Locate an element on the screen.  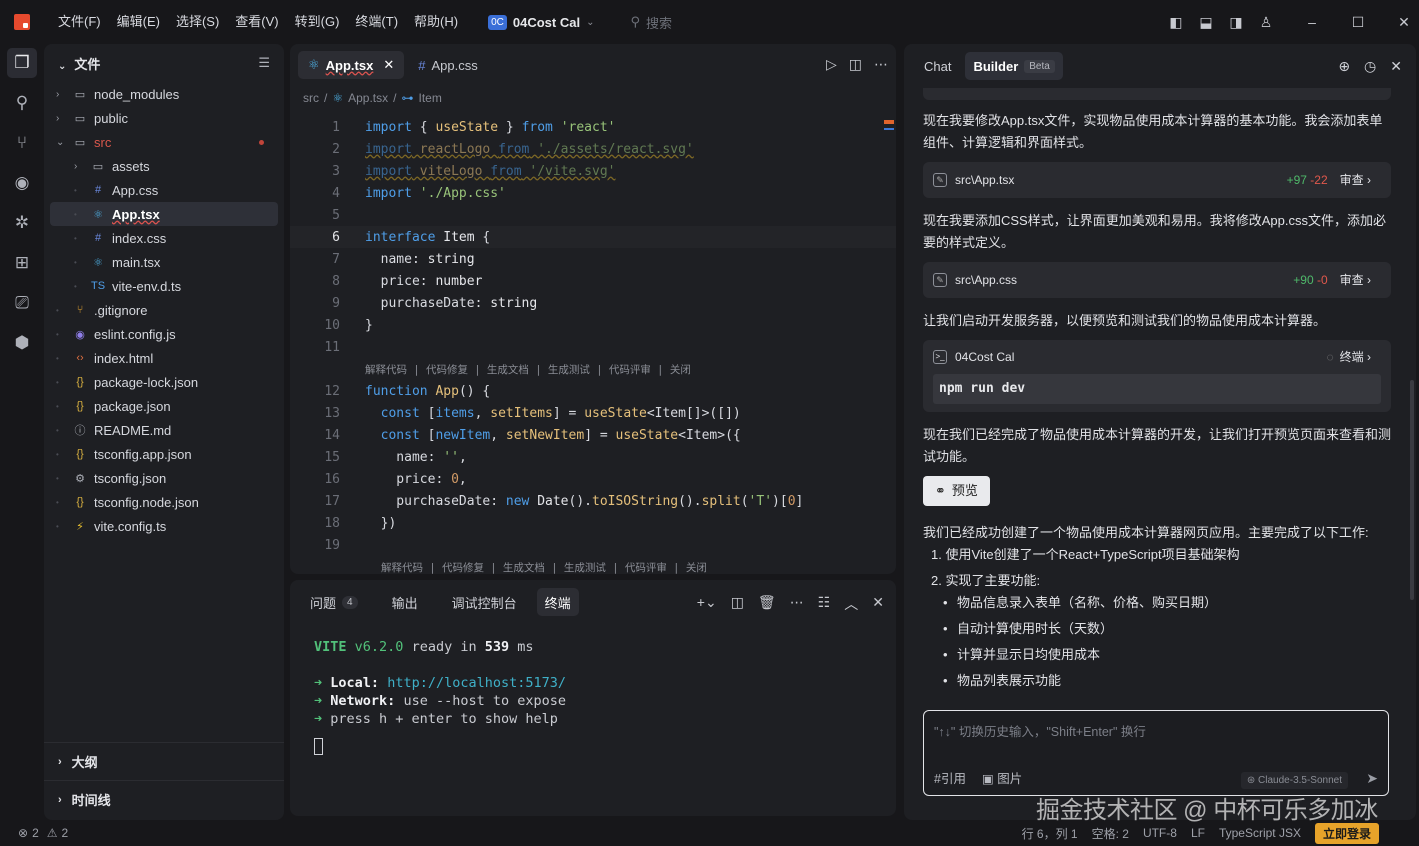
terminal-command-card: >_ 04Cost Cal ◌ 终端 › npm run dev is located at coordinates (1157, 376).